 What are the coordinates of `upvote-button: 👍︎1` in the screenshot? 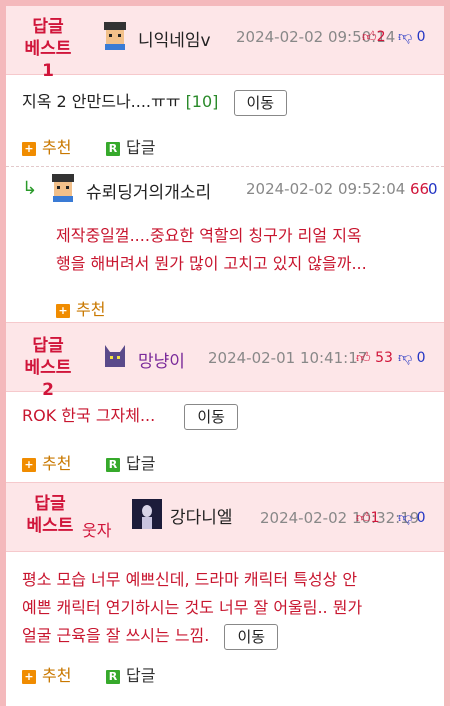 It's located at (368, 517).